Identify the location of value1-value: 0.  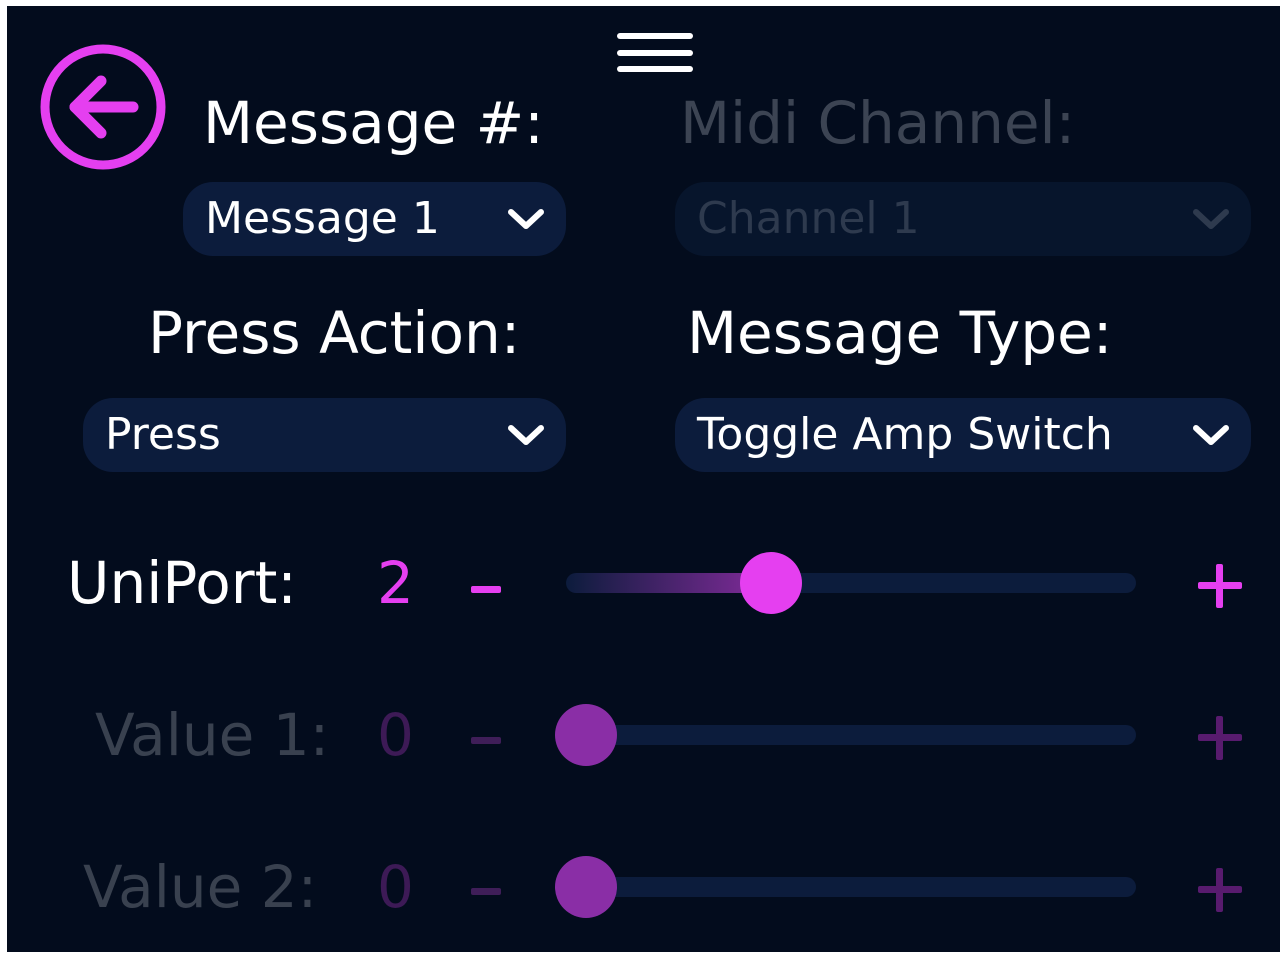
(395, 735).